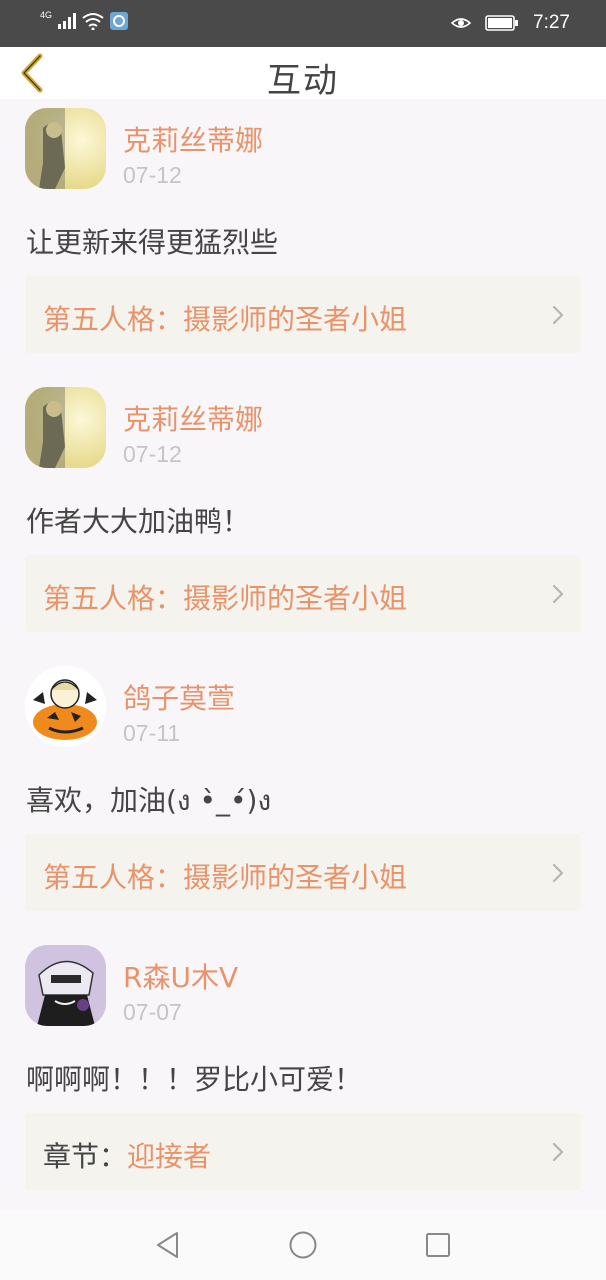 Image resolution: width=606 pixels, height=1280 pixels. Describe the element at coordinates (551, 22) in the screenshot. I see `clock: 7:27` at that location.